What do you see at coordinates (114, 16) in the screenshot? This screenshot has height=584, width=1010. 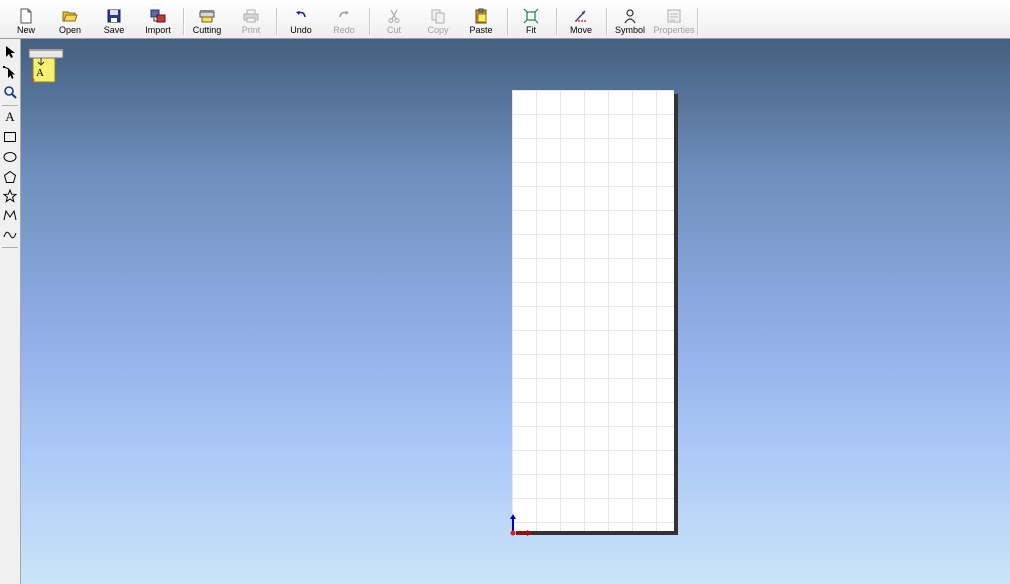 I see `floppy-disk-icon` at bounding box center [114, 16].